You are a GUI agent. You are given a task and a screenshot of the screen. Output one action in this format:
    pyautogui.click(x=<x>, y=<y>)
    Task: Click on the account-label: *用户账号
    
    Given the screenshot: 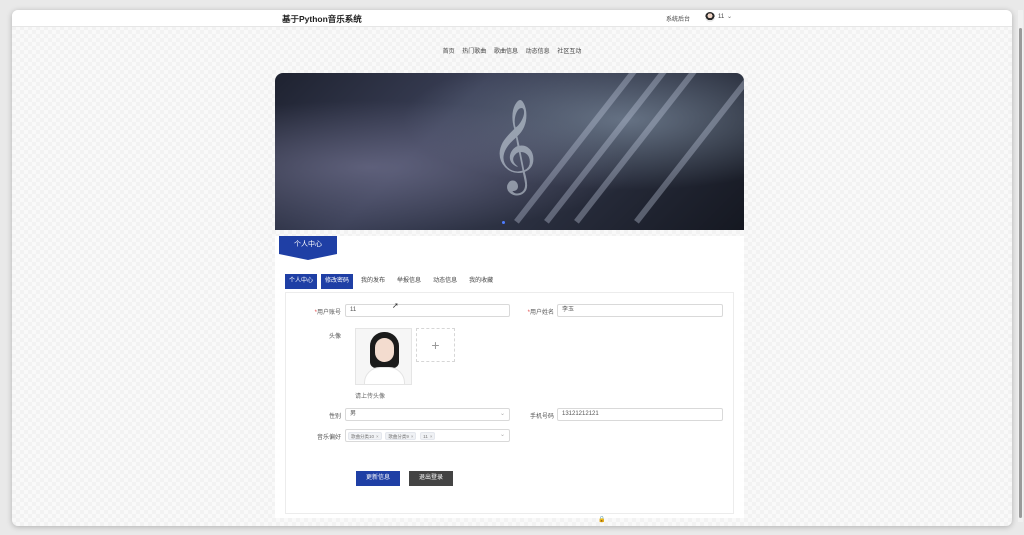 What is the action you would take?
    pyautogui.click(x=327, y=313)
    